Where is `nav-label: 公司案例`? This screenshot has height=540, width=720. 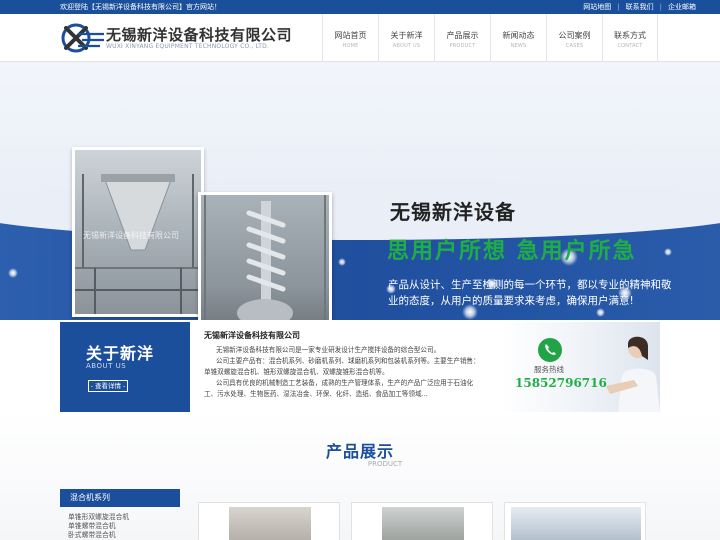
nav-label: 公司案例 is located at coordinates (574, 35).